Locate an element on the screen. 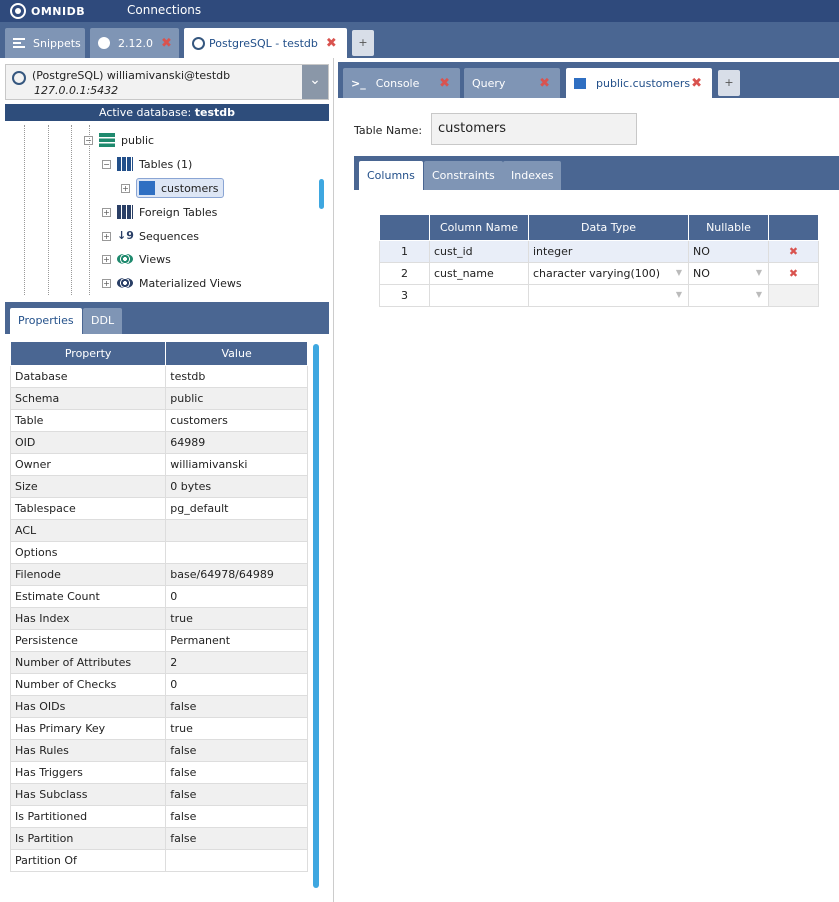 Image resolution: width=839 pixels, height=902 pixels. tab-public-customers: public.customers ✖ is located at coordinates (639, 83).